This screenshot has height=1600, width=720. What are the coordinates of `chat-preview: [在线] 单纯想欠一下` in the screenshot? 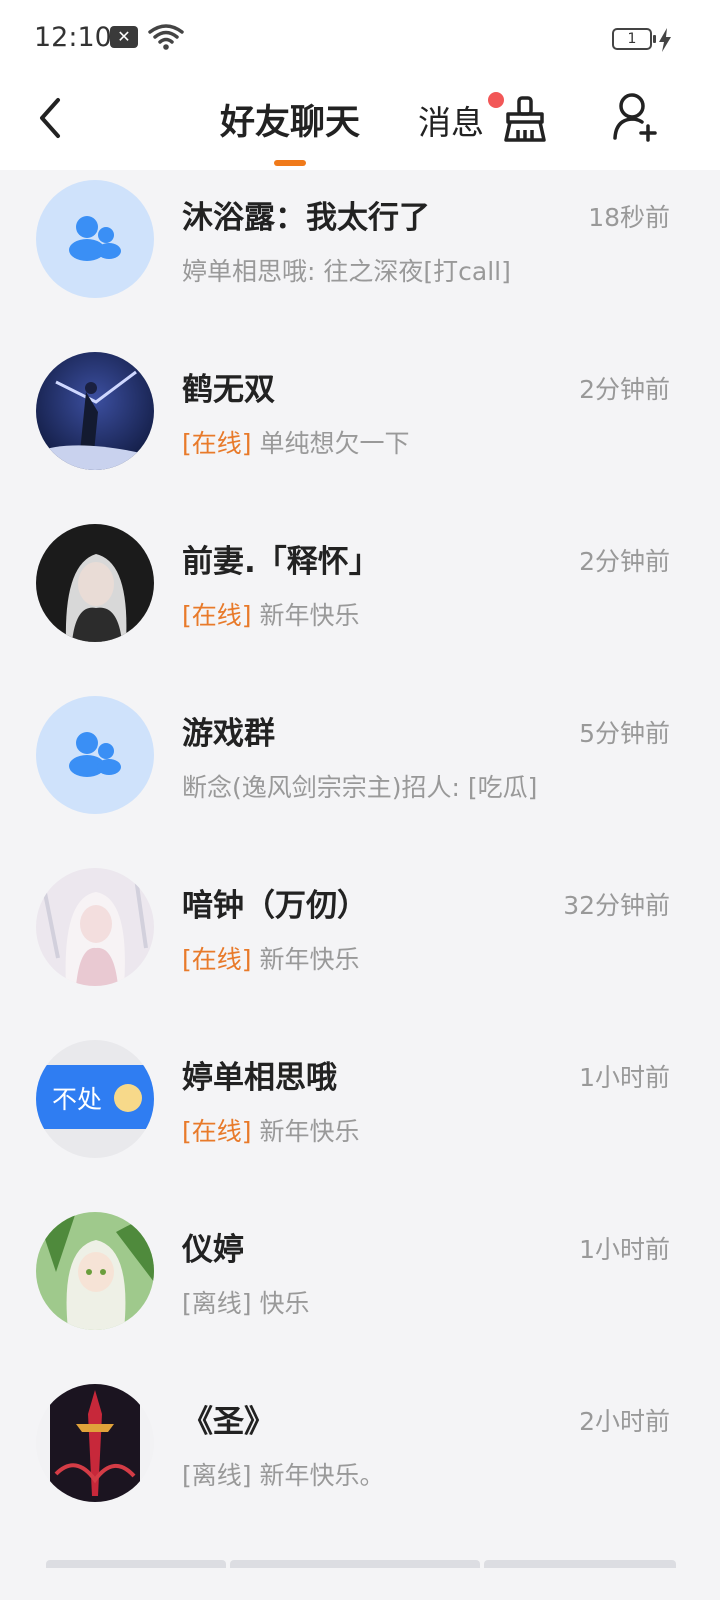 It's located at (295, 442).